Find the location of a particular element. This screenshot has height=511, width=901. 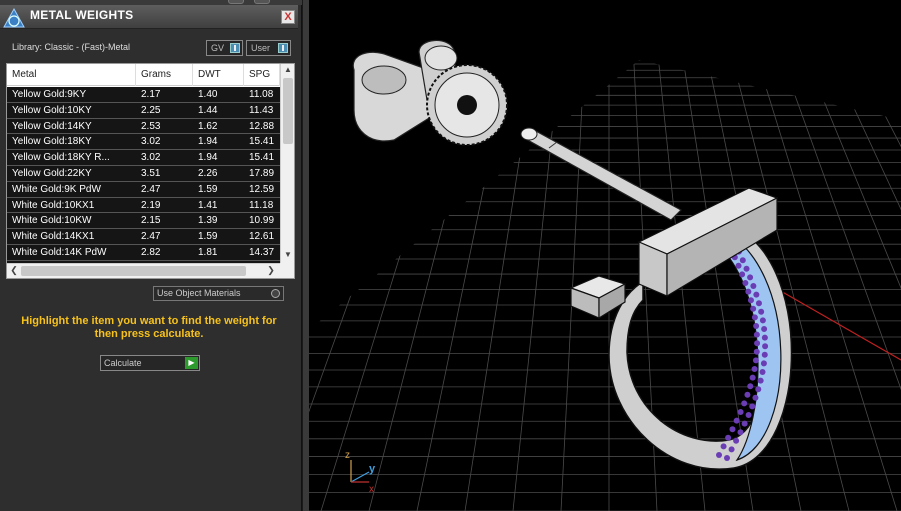

column-header-dwt: DWT is located at coordinates (218, 75).